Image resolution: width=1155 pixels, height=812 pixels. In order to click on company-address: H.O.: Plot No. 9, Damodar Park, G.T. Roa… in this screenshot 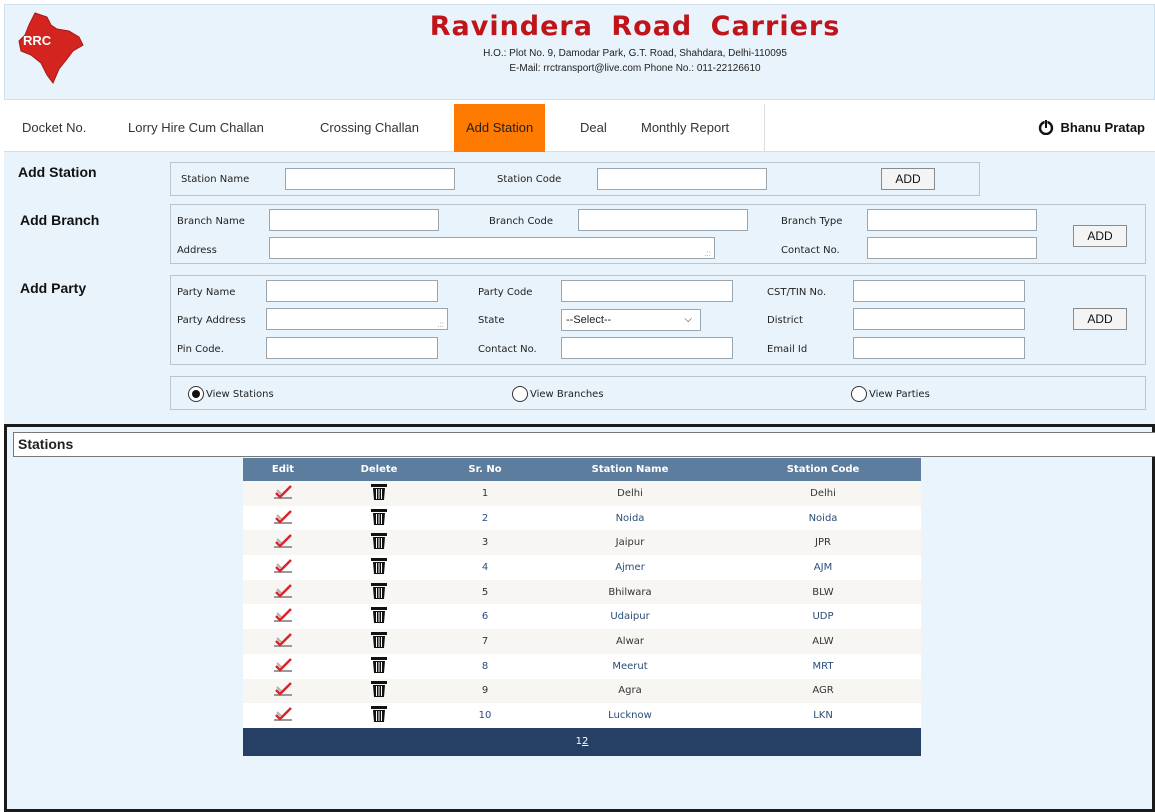, I will do `click(635, 53)`.